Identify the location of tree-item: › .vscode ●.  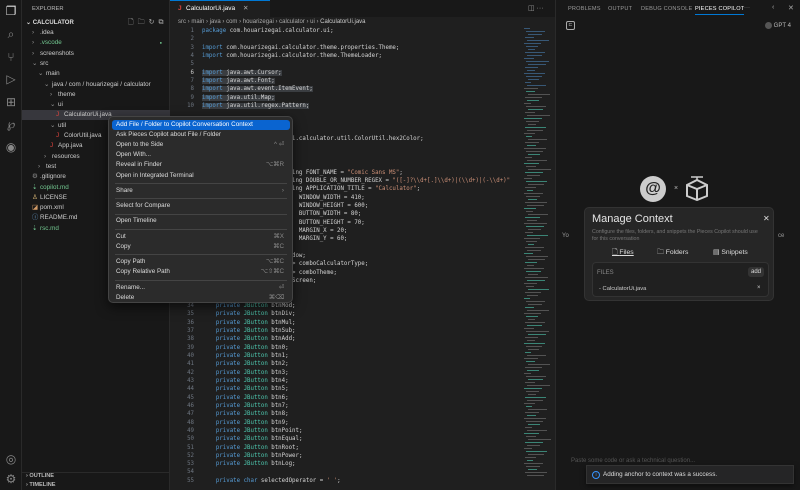
(96, 43).